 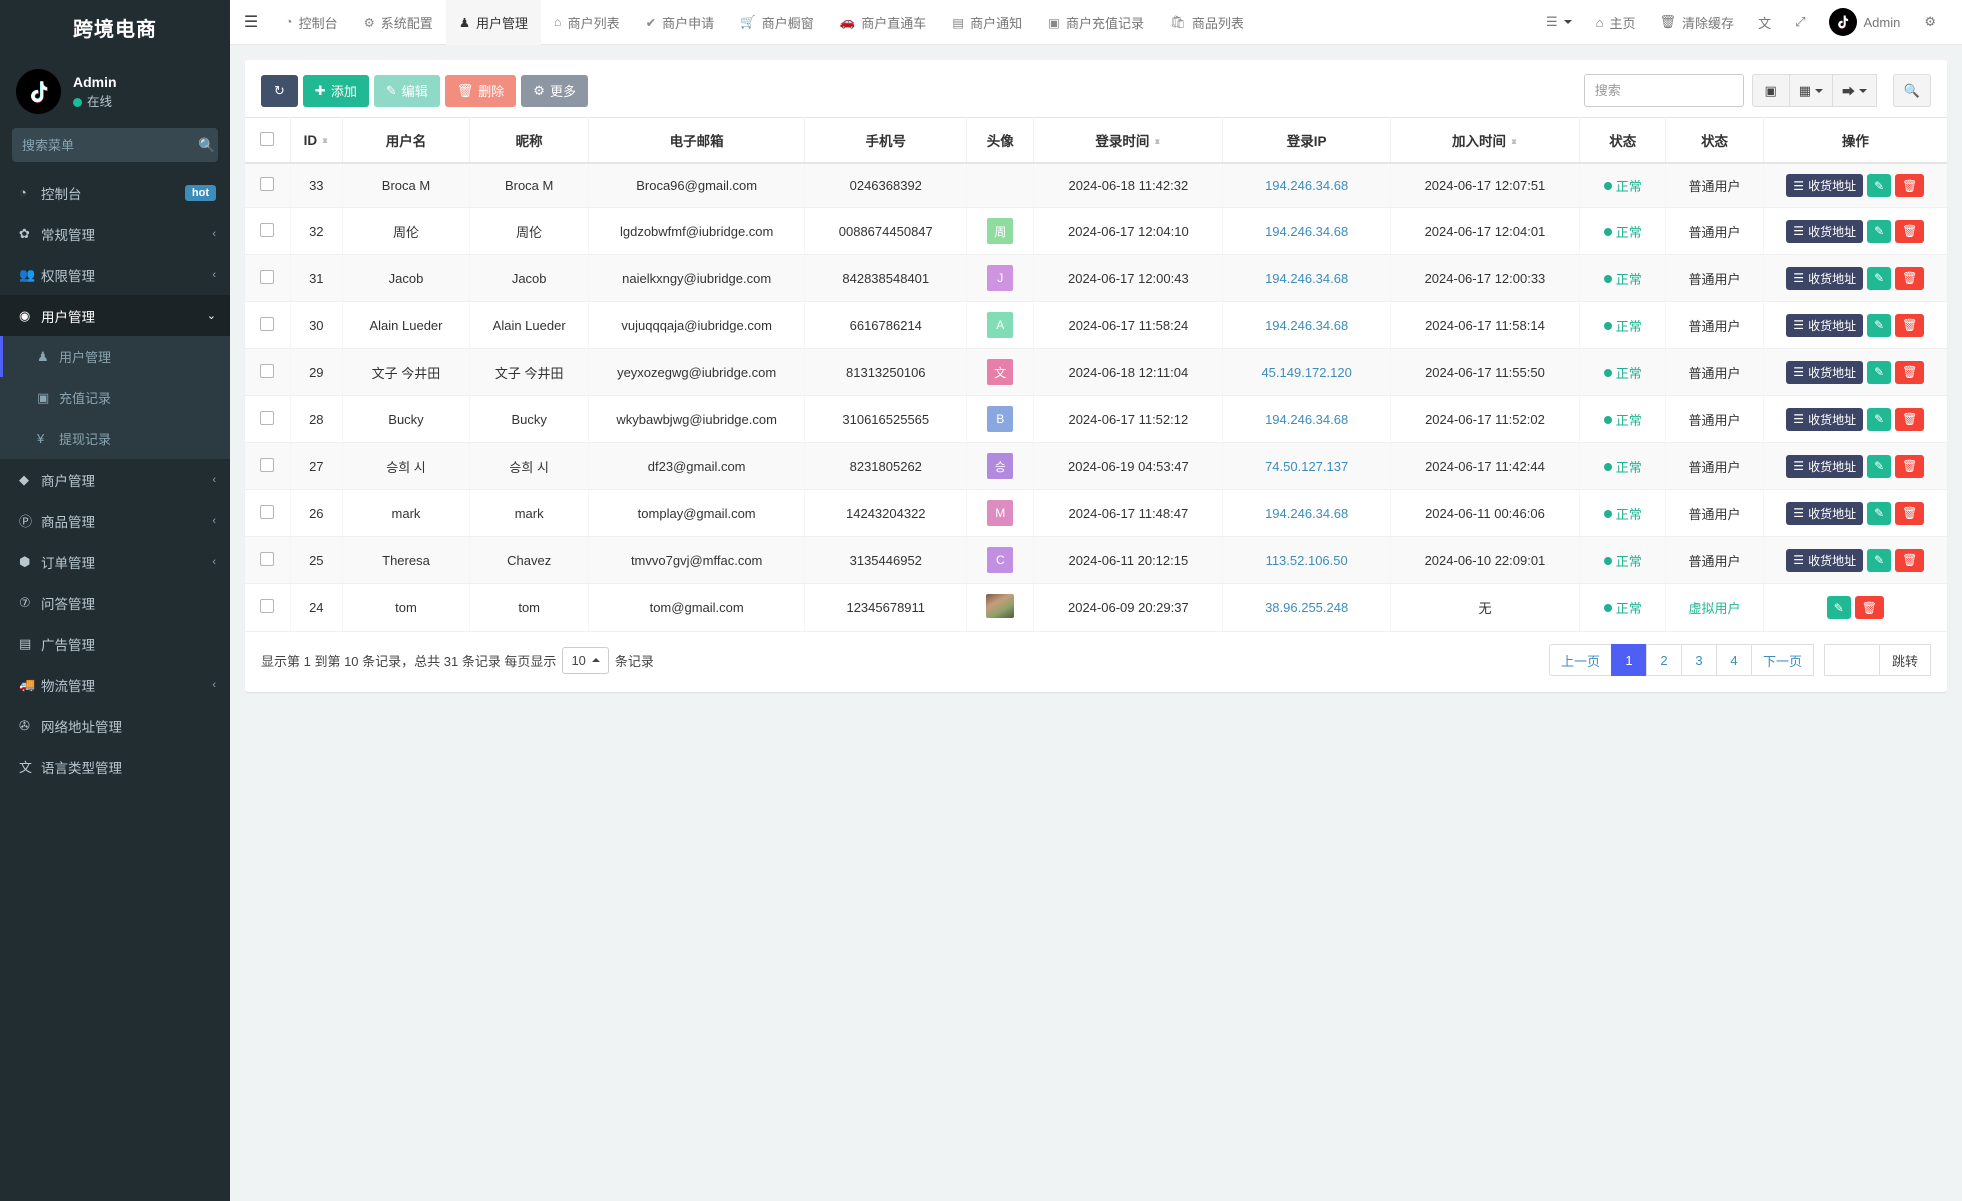 I want to click on cell-login-ip: 45.149.172.120, so click(x=1306, y=372).